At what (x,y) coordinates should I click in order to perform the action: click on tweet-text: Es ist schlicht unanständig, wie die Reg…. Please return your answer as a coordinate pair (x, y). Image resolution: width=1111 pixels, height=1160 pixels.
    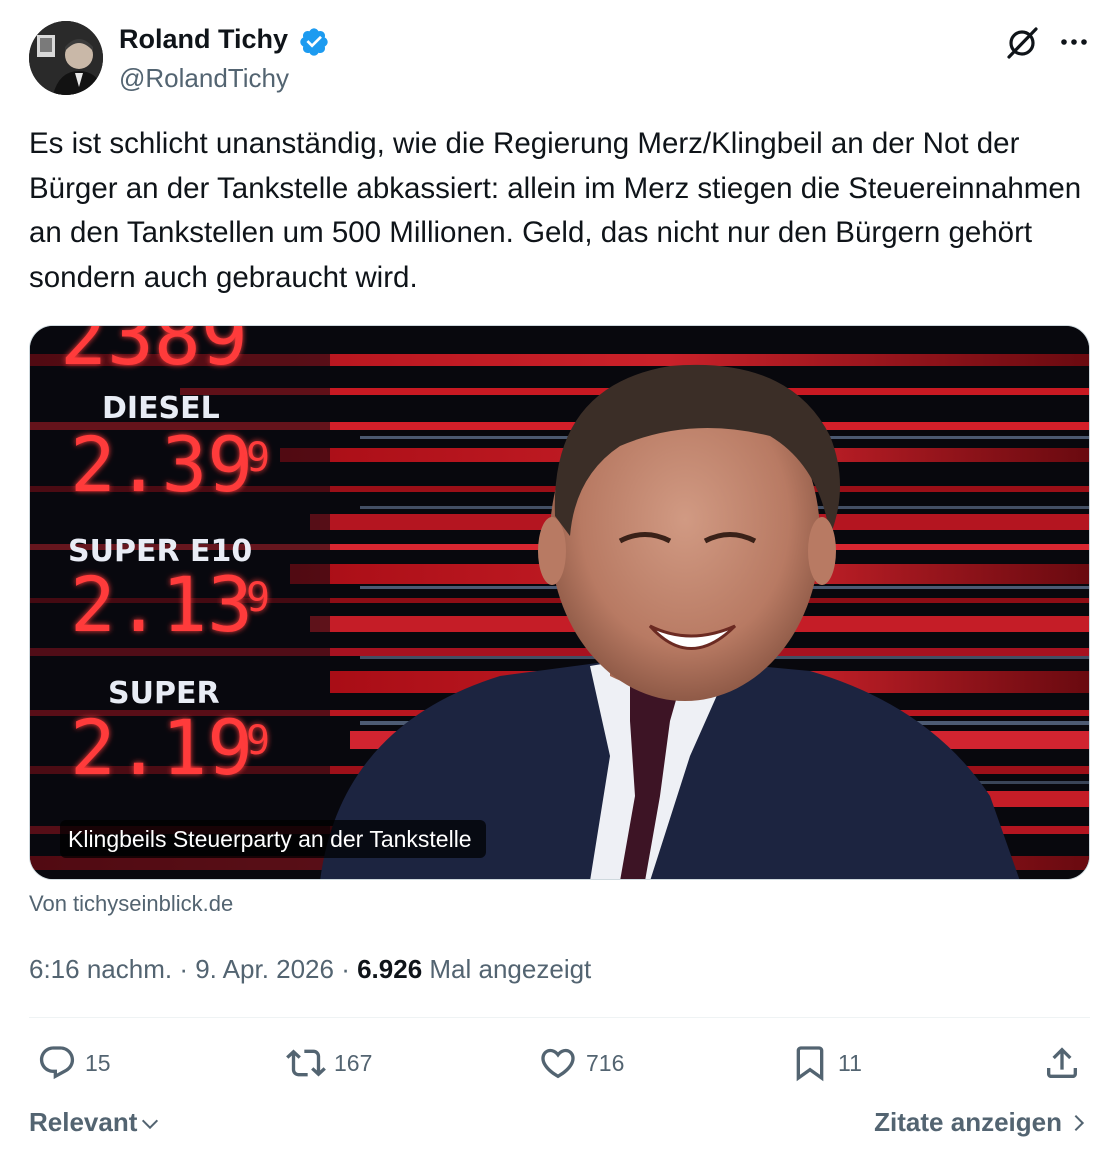
    Looking at the image, I should click on (555, 210).